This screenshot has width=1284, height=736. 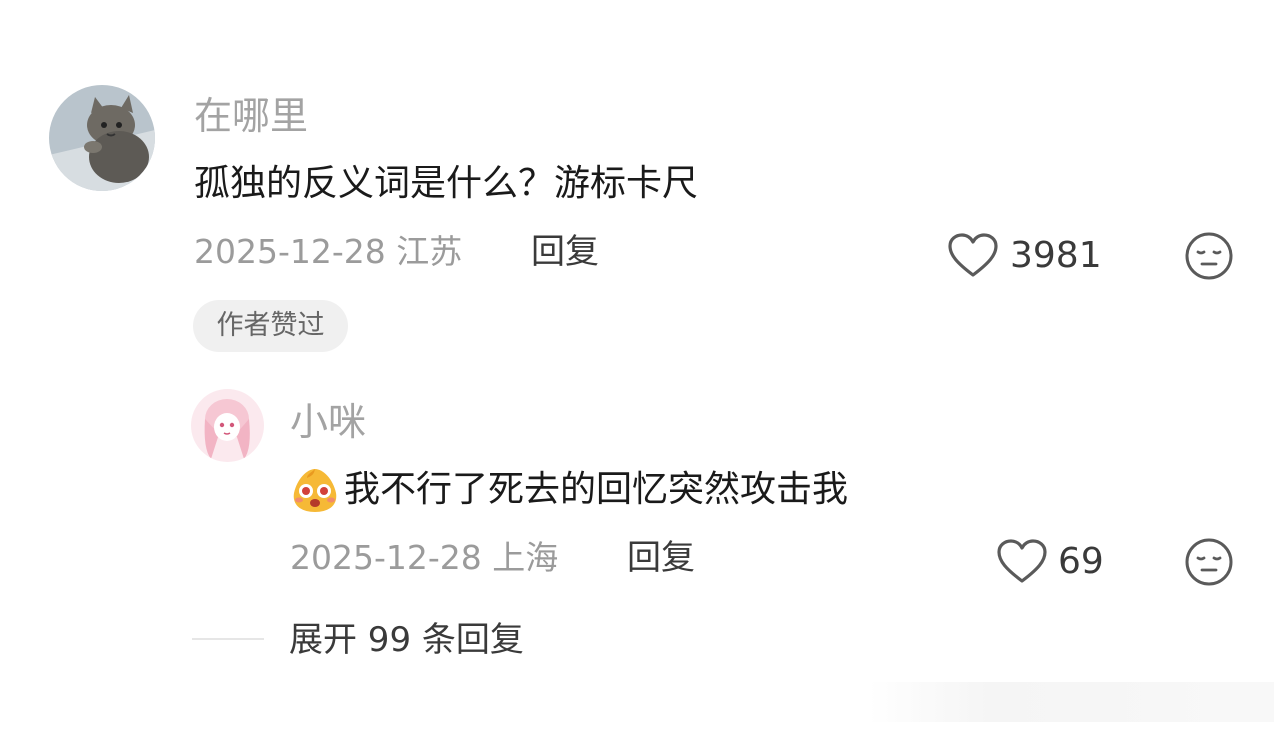 What do you see at coordinates (228, 639) in the screenshot?
I see `expand-divider` at bounding box center [228, 639].